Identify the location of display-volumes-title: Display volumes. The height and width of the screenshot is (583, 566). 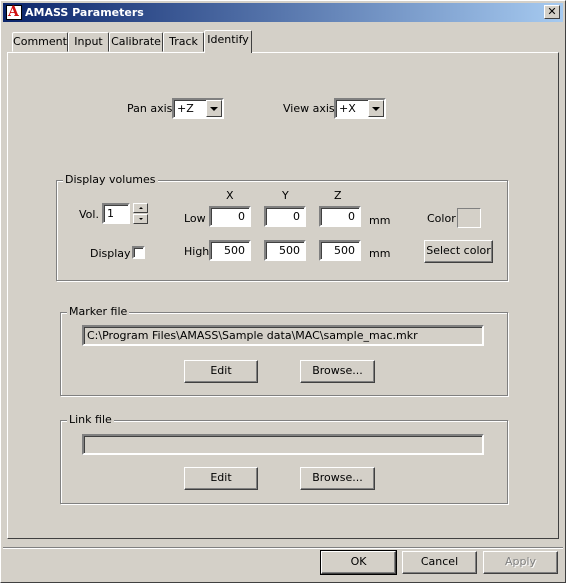
(110, 179).